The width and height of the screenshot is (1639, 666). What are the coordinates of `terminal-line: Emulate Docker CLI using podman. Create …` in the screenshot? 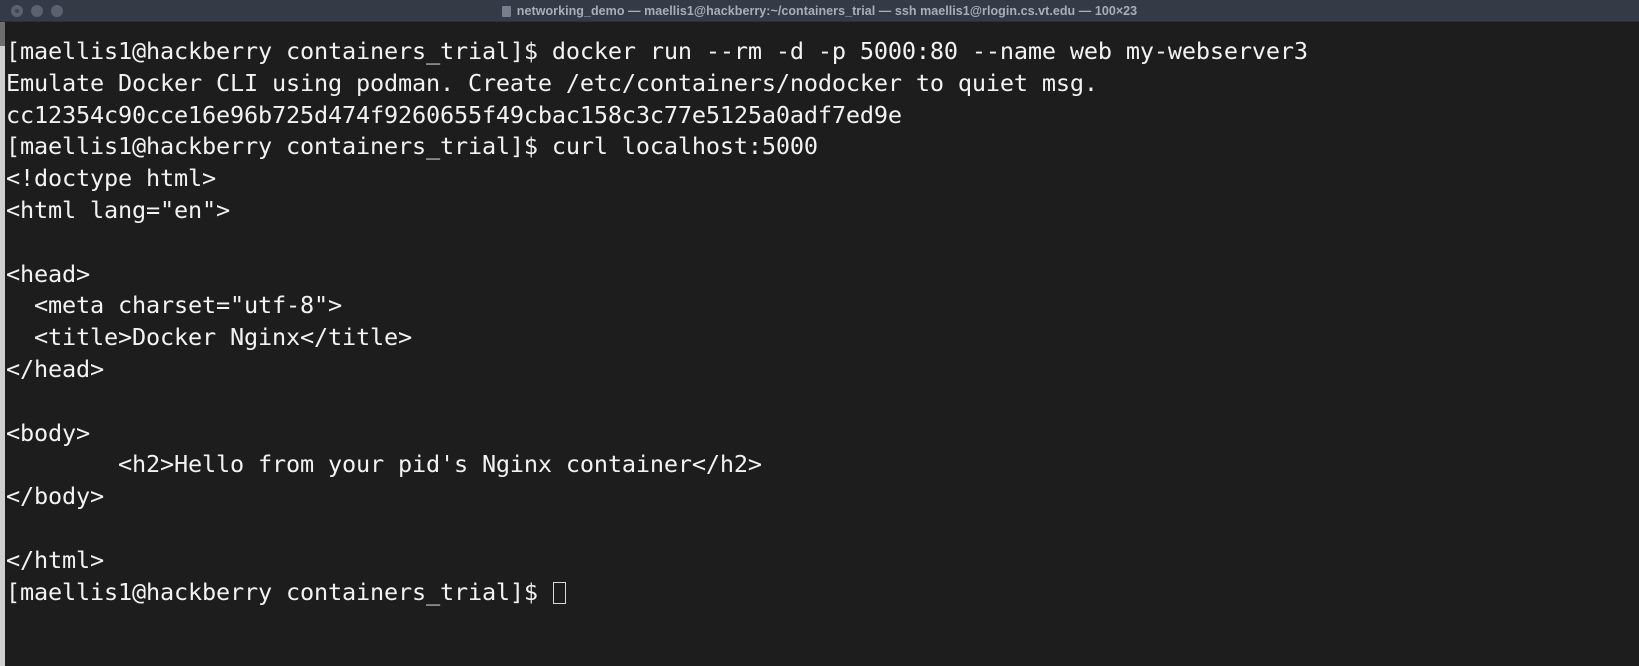 It's located at (552, 82).